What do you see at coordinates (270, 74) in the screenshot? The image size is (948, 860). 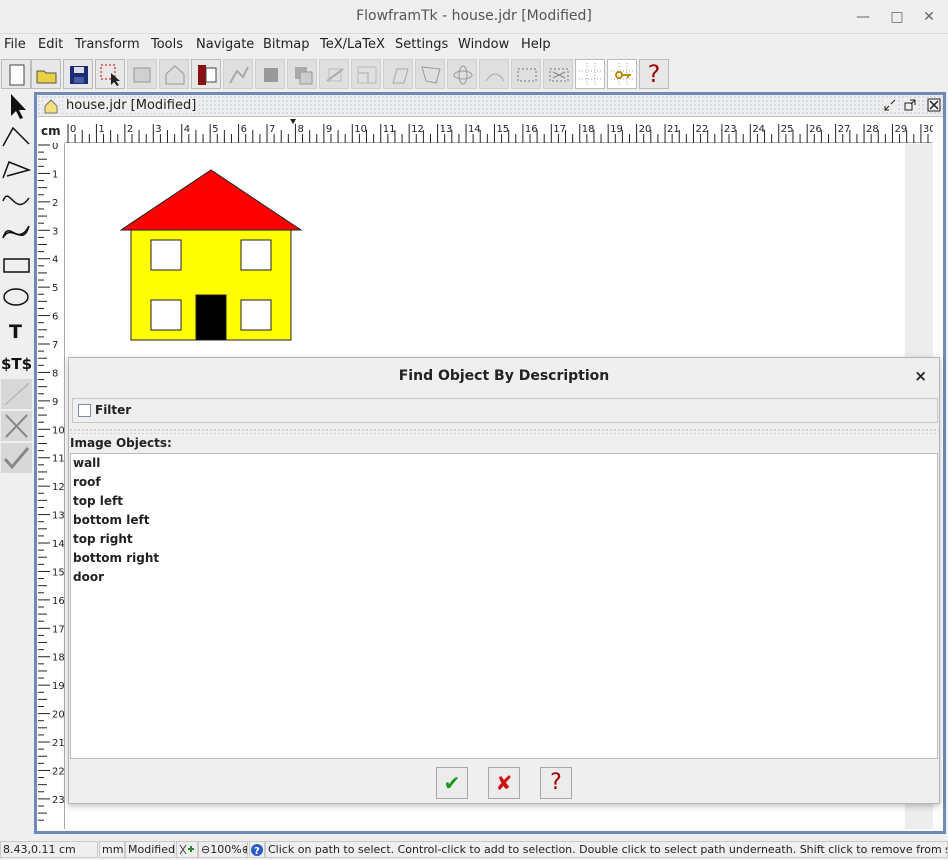 I see `move-front-button` at bounding box center [270, 74].